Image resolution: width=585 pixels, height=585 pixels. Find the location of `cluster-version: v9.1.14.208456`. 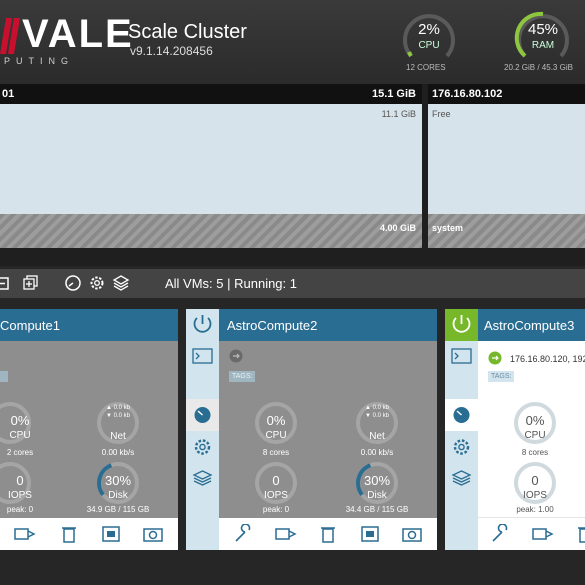

cluster-version: v9.1.14.208456 is located at coordinates (171, 51).